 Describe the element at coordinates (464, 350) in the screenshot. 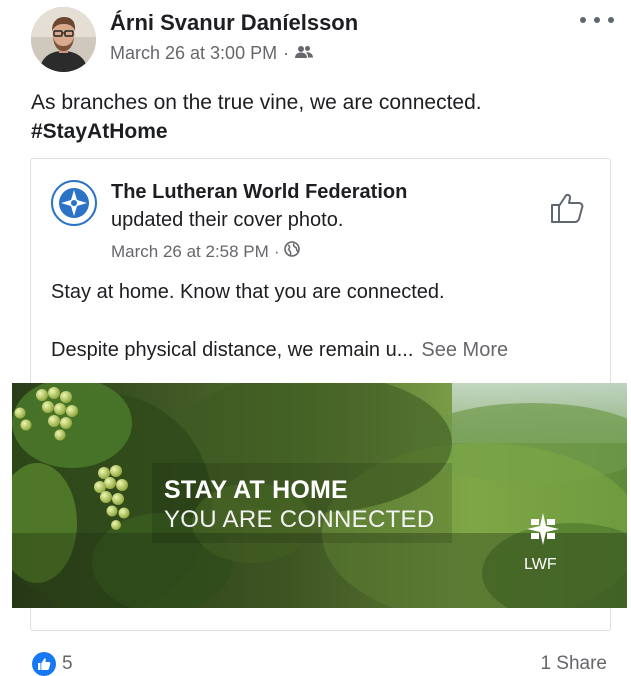

I see `see-more-link: See More` at that location.